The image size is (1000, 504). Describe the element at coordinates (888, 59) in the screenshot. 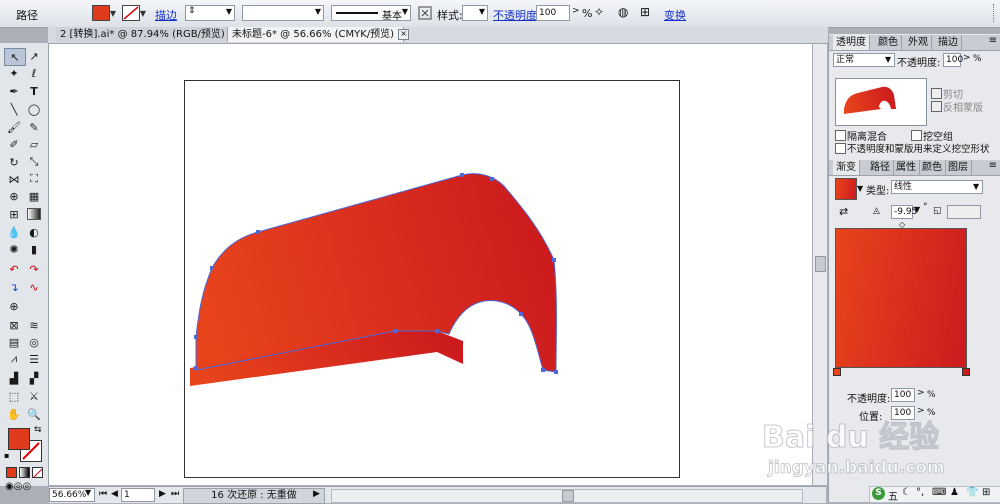

I see `blend-mode-arrow-icon: ▼` at that location.